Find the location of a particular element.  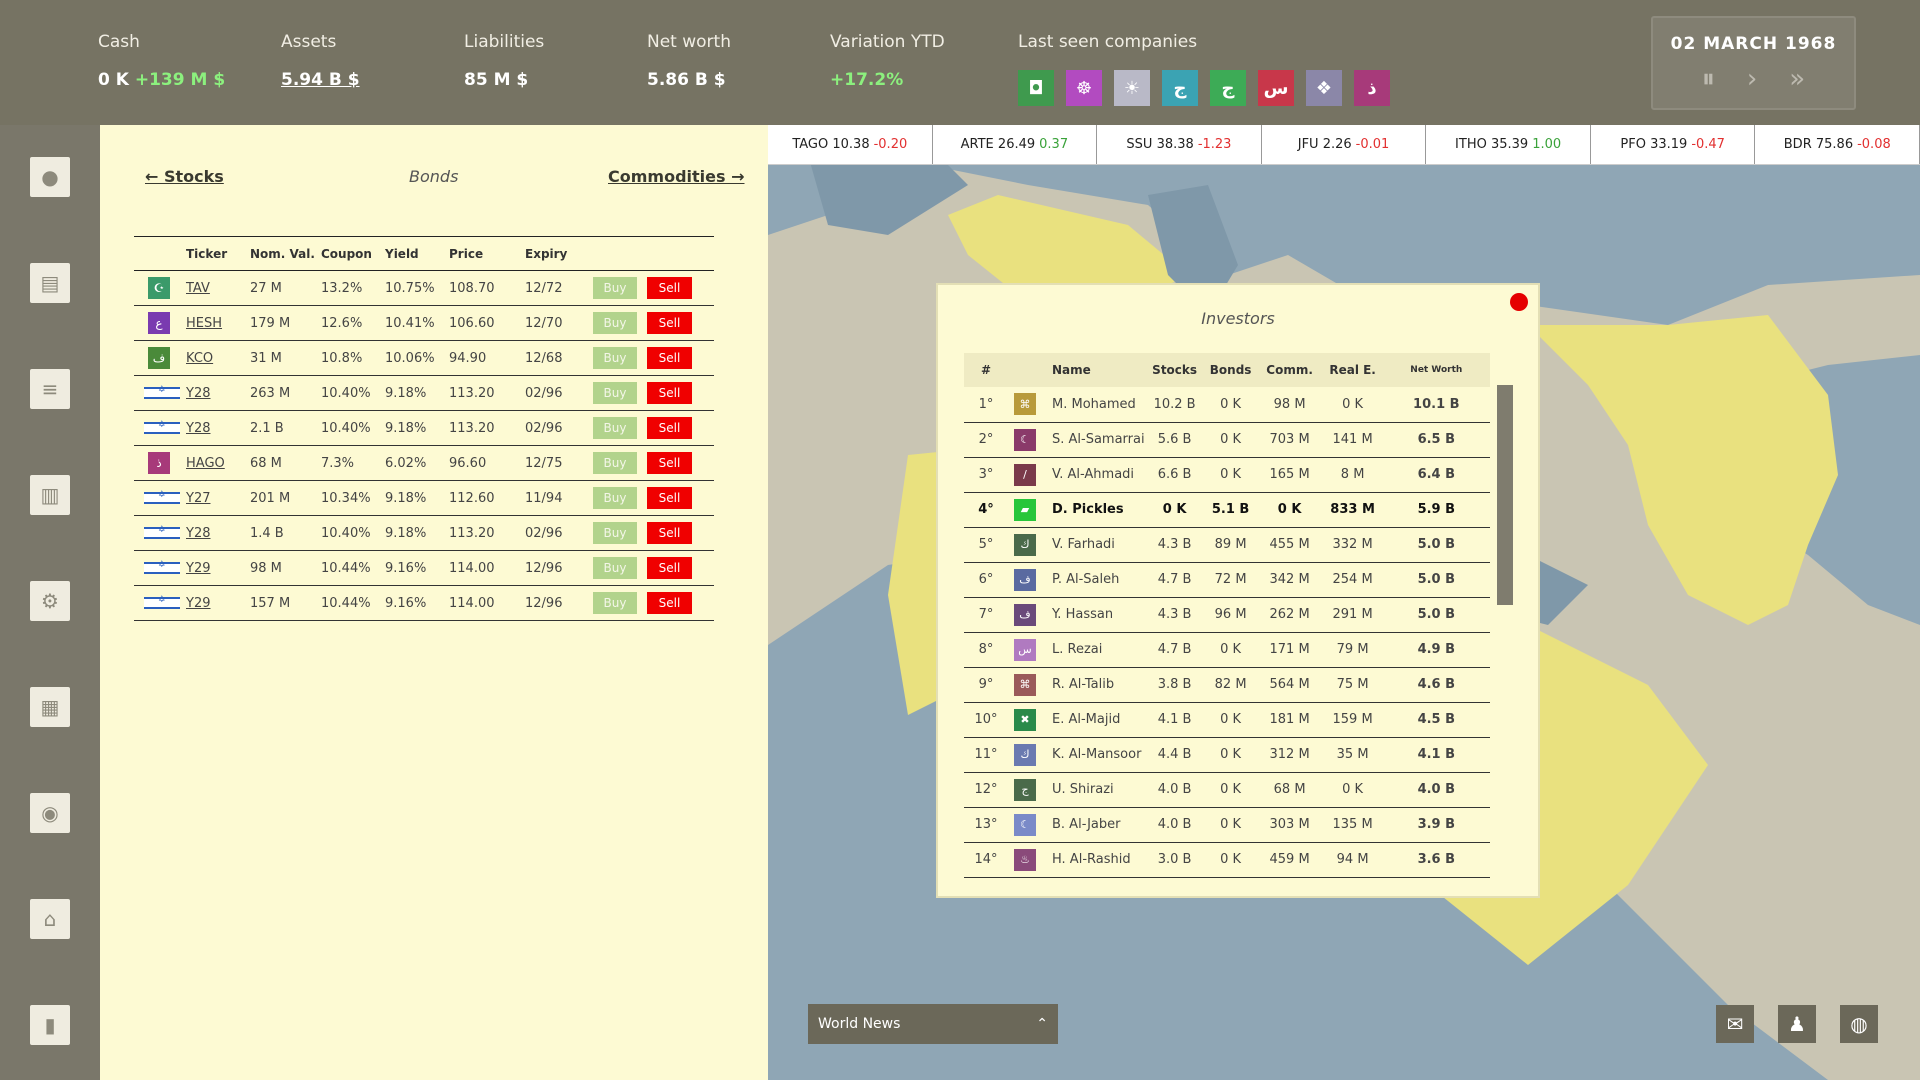

bond-yield: 10.06% is located at coordinates (417, 358).